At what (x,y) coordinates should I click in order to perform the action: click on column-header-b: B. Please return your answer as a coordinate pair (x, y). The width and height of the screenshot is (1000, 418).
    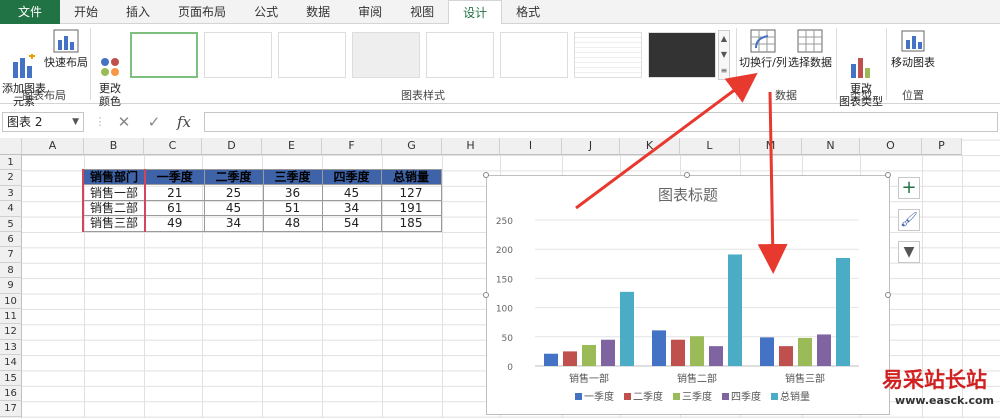
    Looking at the image, I should click on (114, 146).